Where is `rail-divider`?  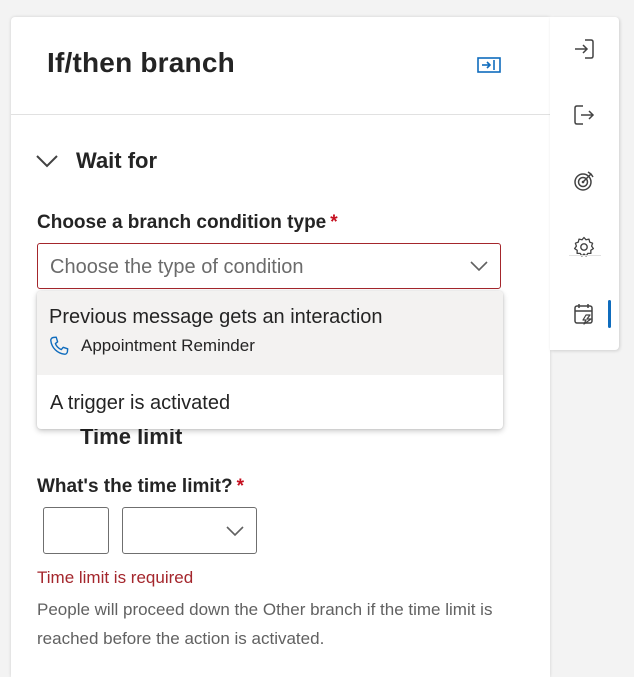
rail-divider is located at coordinates (585, 255).